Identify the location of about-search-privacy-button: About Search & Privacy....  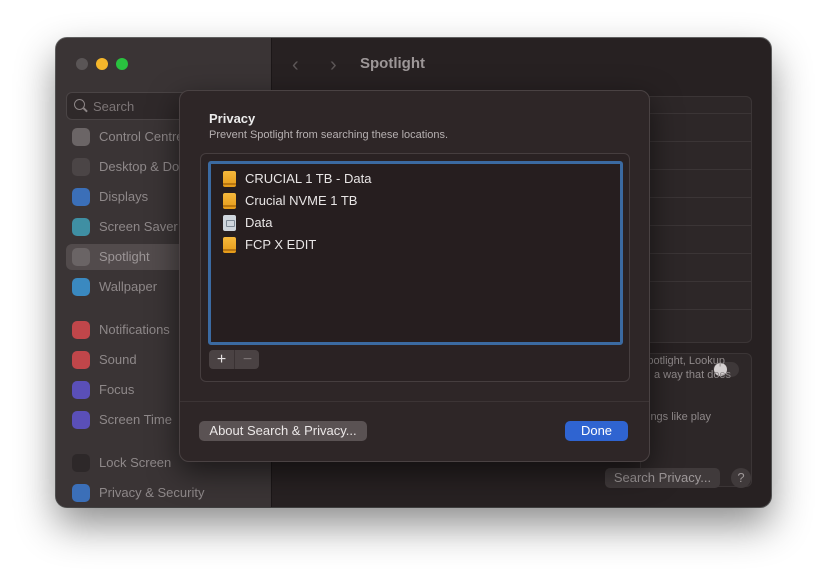
(283, 431).